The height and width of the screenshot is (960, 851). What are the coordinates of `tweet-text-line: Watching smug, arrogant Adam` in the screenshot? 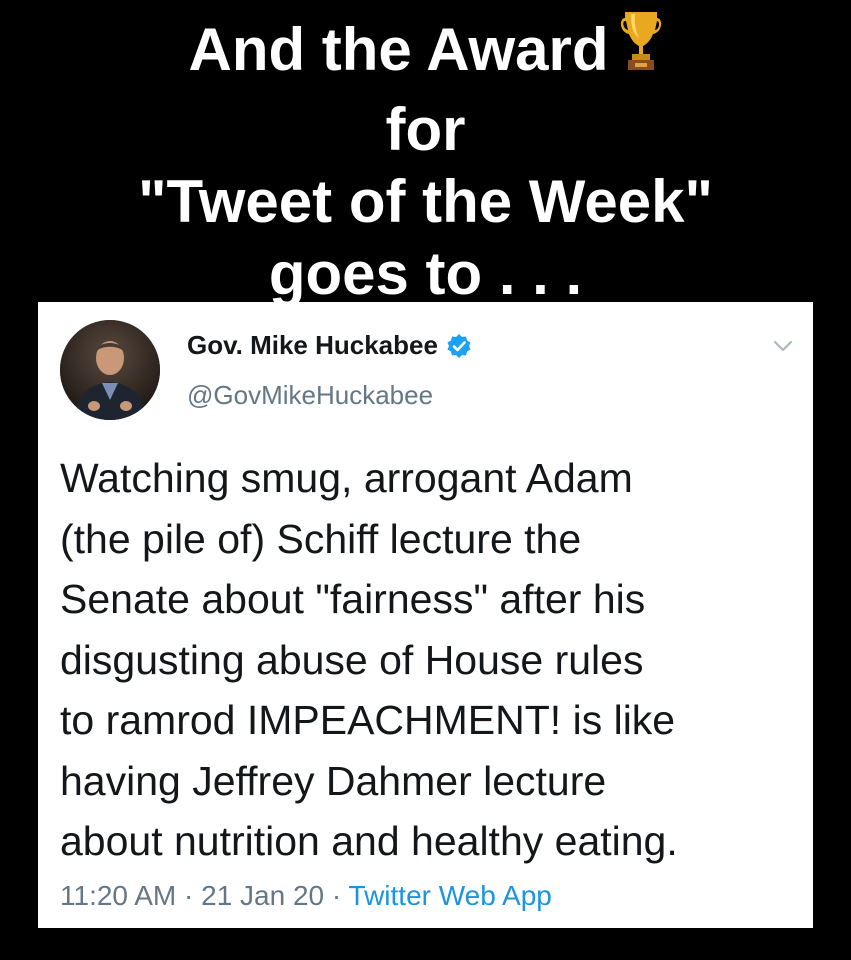 It's located at (346, 478).